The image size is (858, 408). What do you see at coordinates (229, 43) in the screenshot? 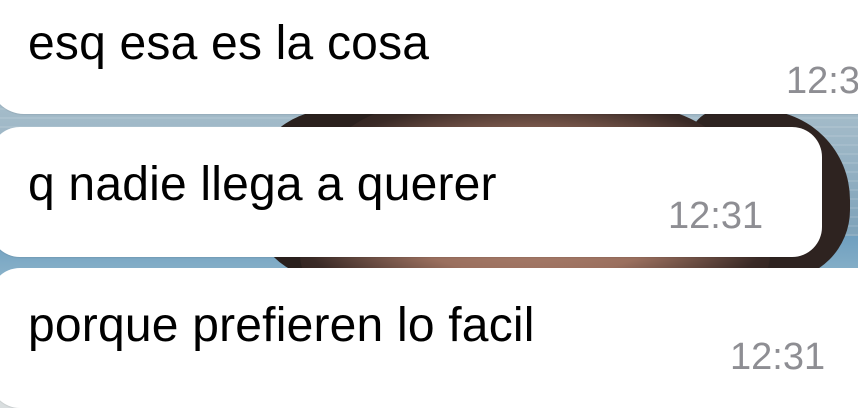
I see `message-text: esq esa es la cosa` at bounding box center [229, 43].